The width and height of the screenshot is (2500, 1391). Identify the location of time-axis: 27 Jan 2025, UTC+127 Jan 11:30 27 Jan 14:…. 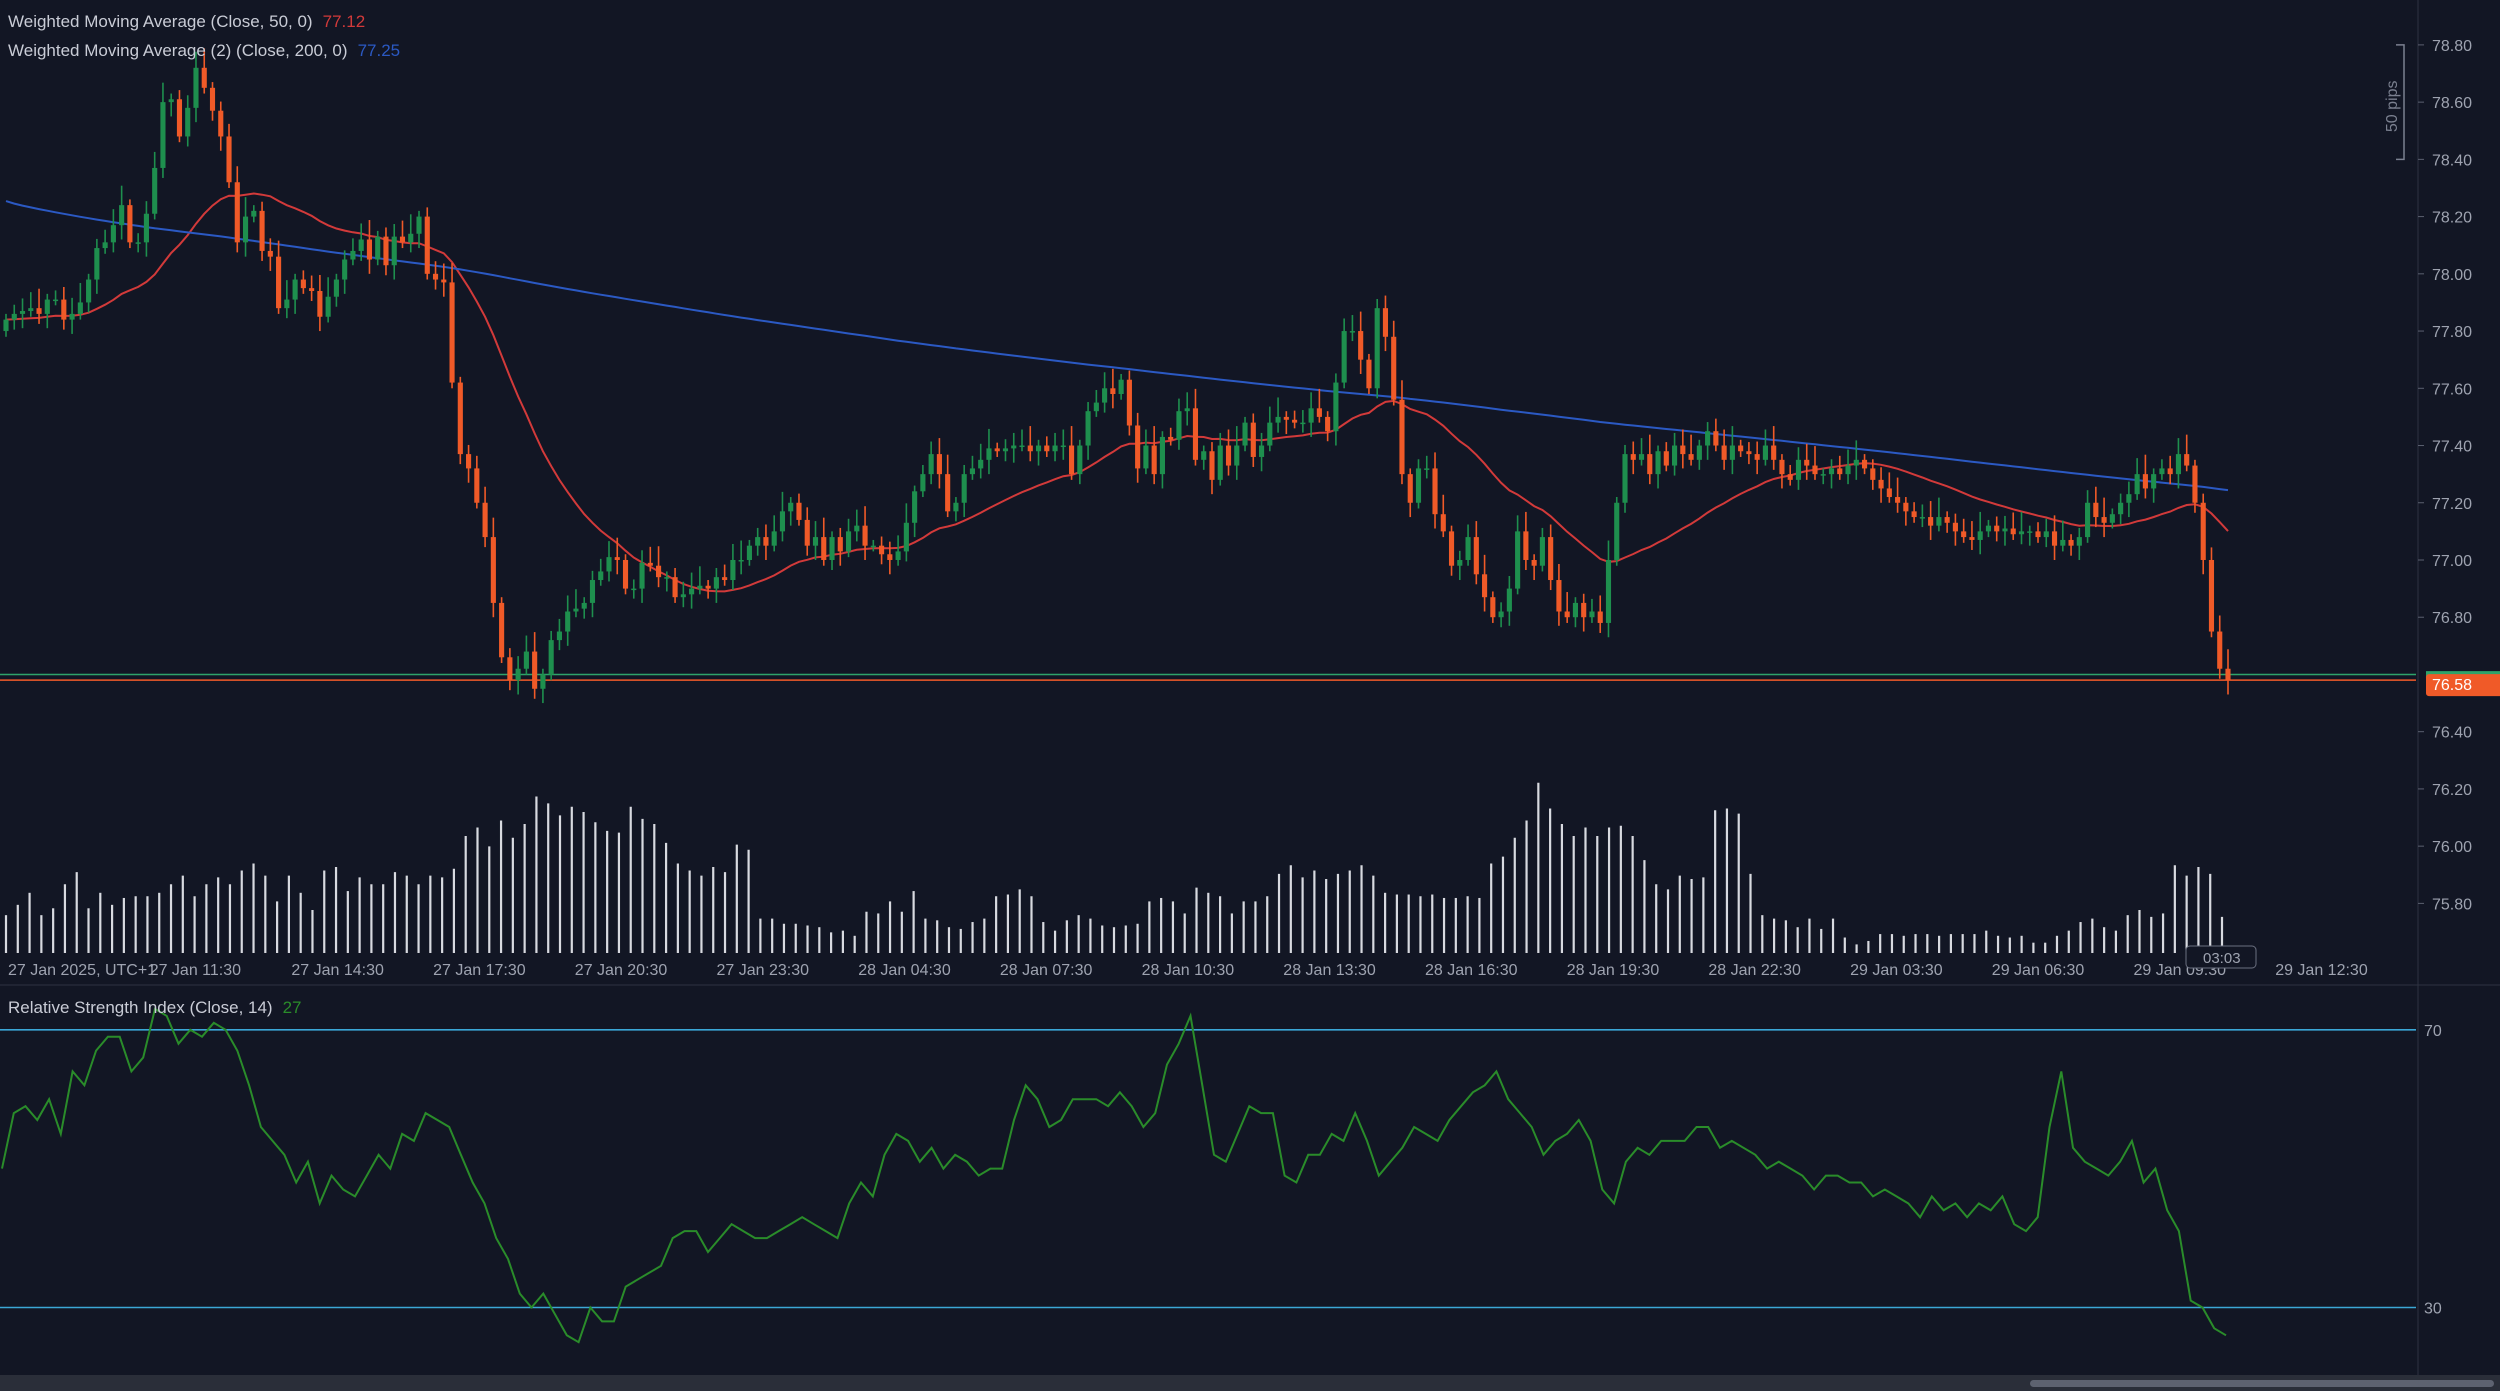
(1250, 965).